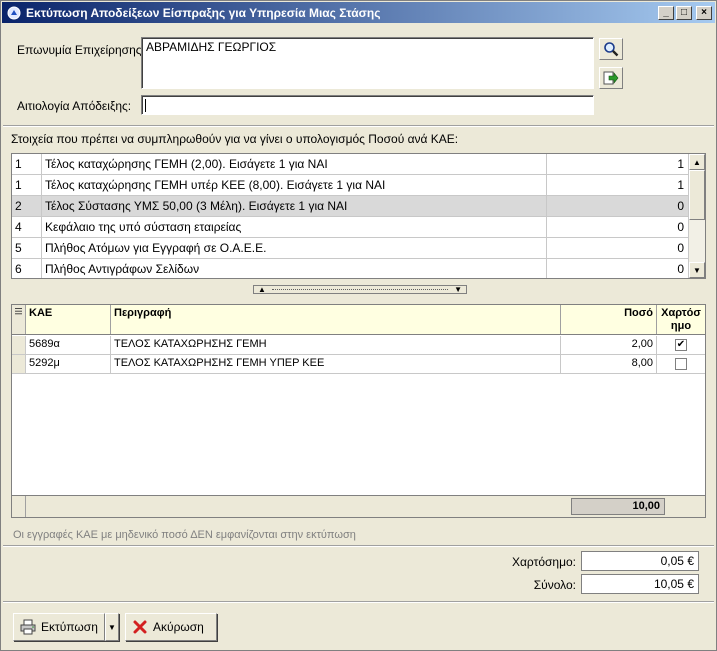 The width and height of the screenshot is (717, 651). I want to click on search-icon, so click(611, 49).